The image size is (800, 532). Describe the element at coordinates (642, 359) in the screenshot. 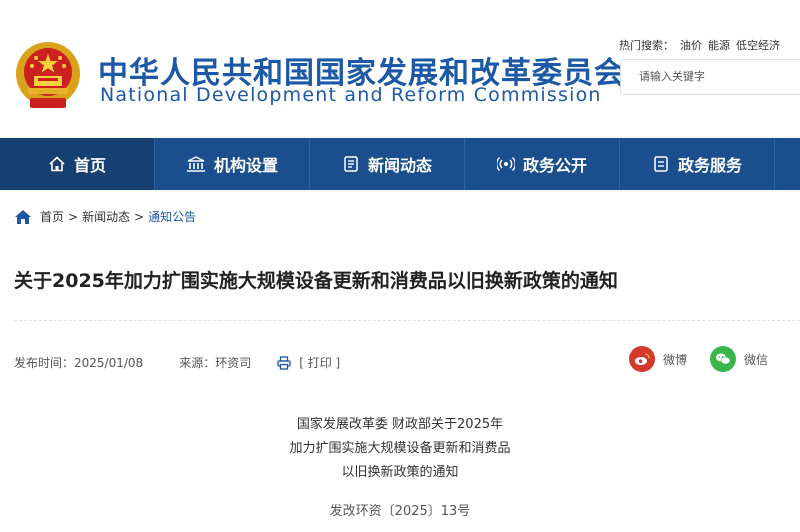

I see `weibo-icon` at that location.